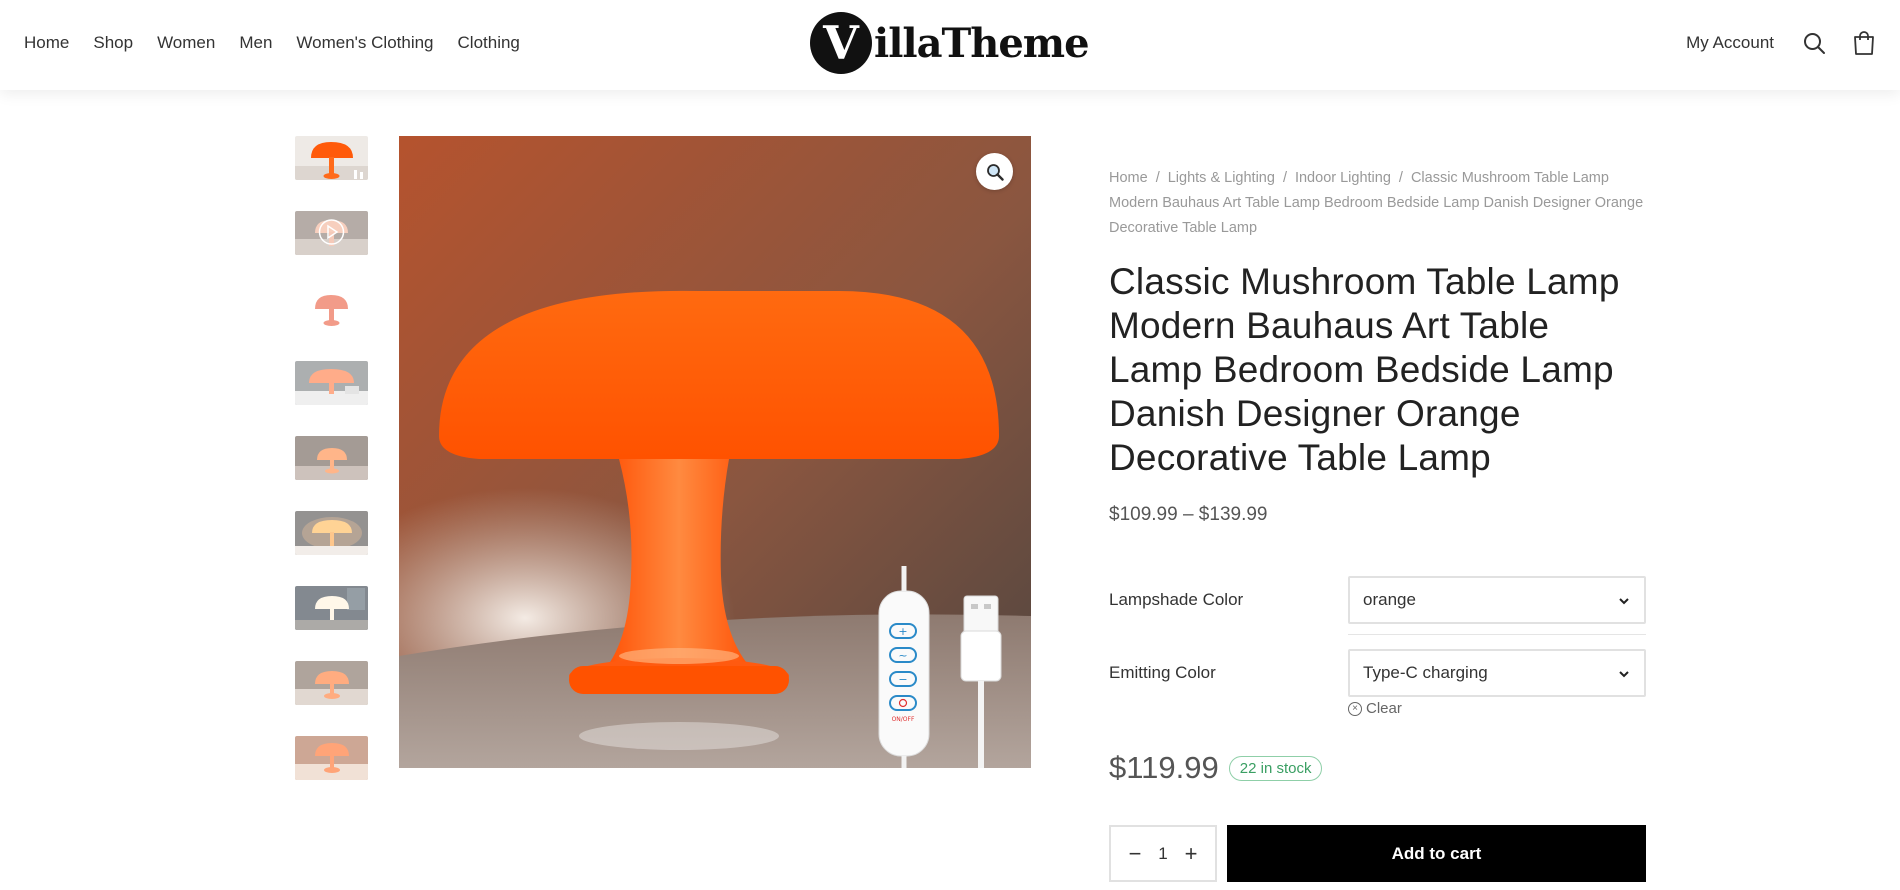  I want to click on add-to-cart-row: − 1 + Add to cart, so click(1377, 853).